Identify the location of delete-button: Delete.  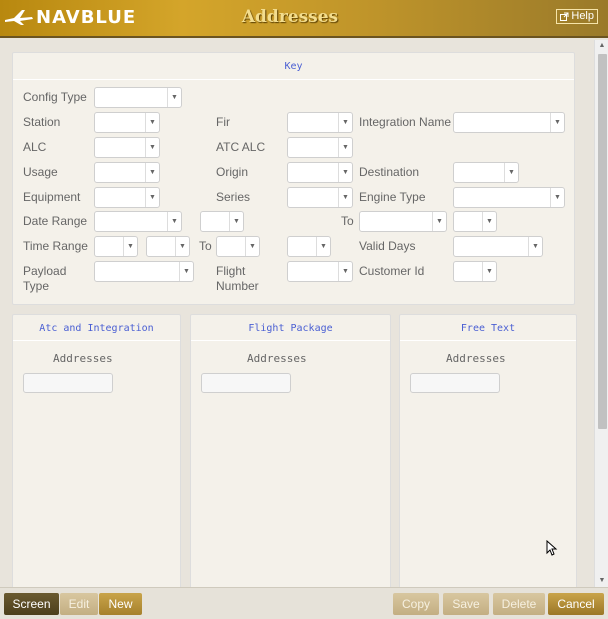
(519, 604).